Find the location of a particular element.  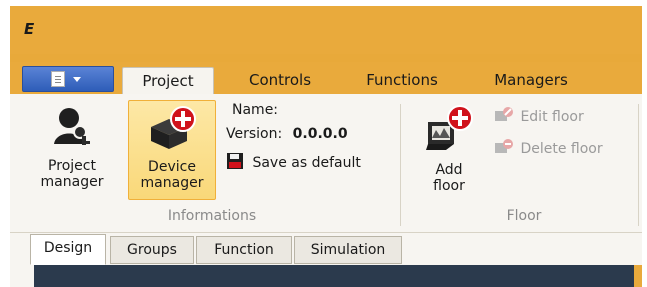

name-label: Name: is located at coordinates (255, 110).